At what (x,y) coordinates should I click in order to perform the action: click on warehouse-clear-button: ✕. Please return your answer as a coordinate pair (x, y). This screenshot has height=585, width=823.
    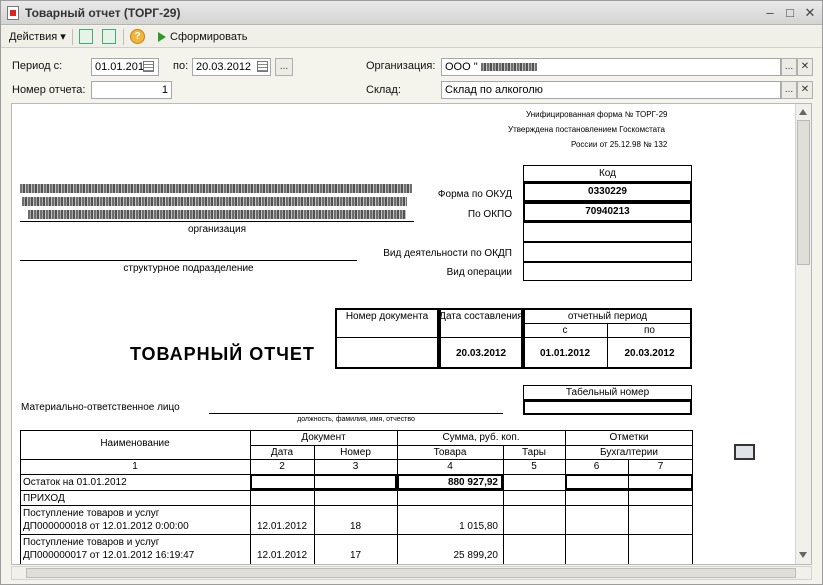
    Looking at the image, I should click on (805, 90).